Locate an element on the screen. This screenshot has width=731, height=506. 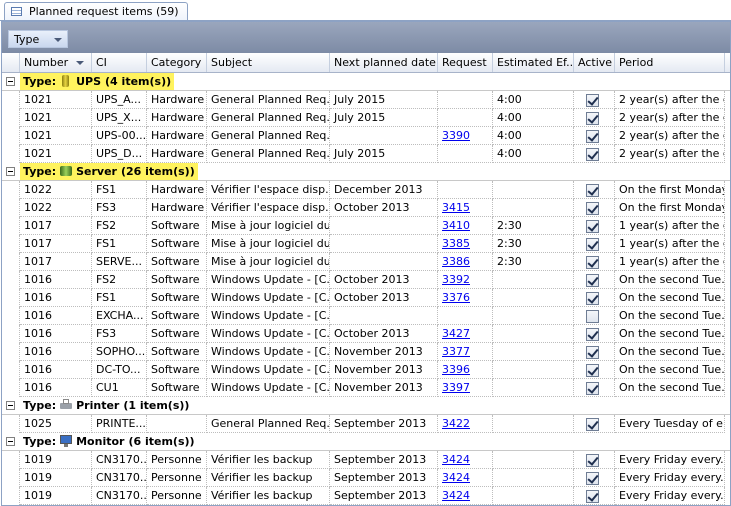
request-link: 3376 is located at coordinates (456, 297).